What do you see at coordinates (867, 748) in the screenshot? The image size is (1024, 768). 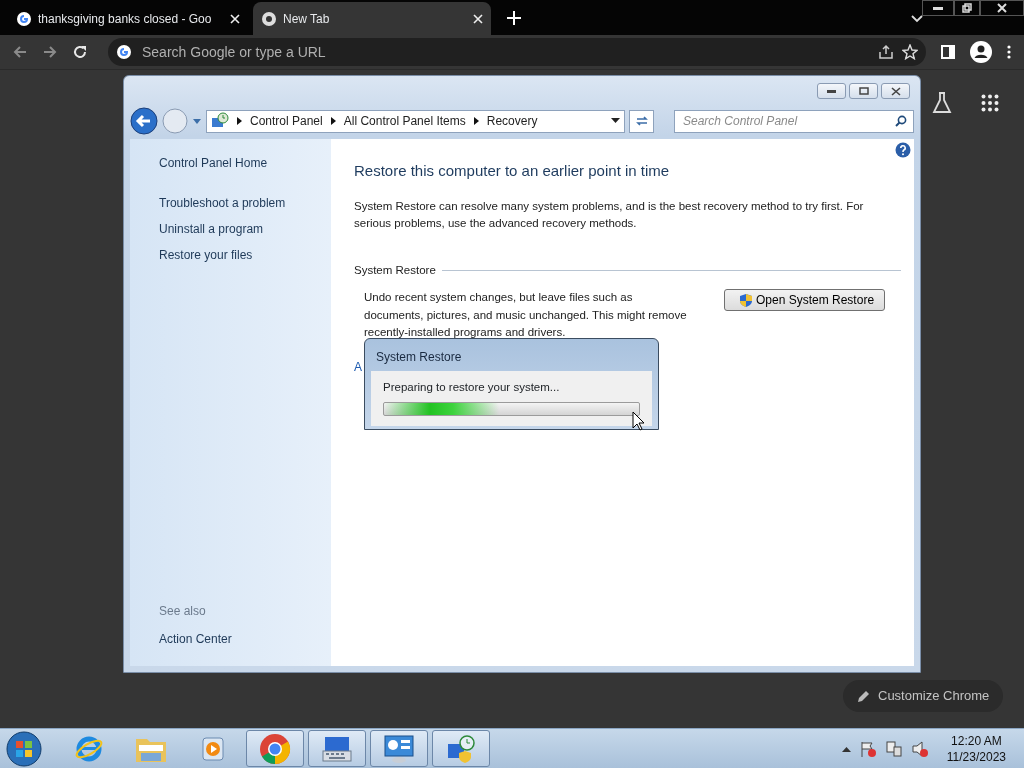 I see `flag-icon` at bounding box center [867, 748].